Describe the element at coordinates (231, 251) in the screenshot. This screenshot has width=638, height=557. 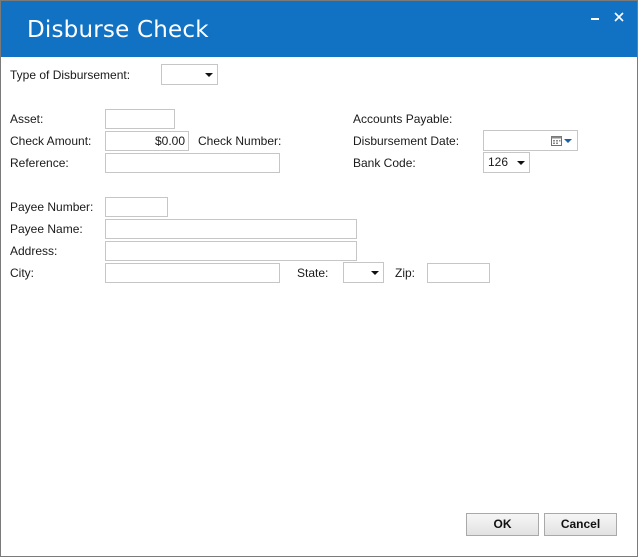
I see `address-input` at that location.